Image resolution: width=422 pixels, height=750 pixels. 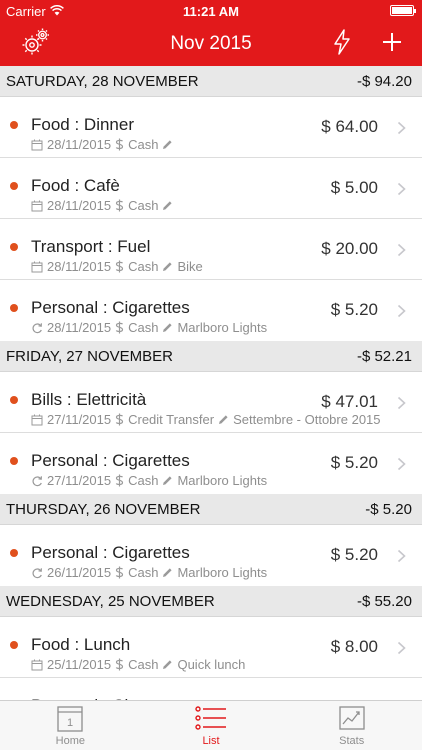 I want to click on tab-stats: Stats, so click(x=351, y=725).